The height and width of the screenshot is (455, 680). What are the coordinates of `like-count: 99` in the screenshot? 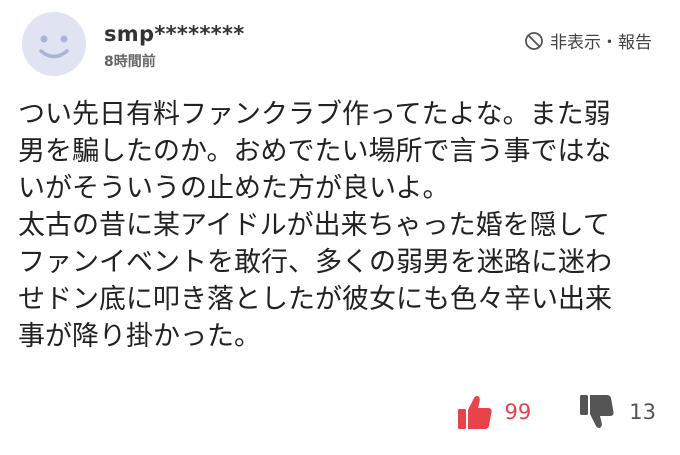 It's located at (518, 412).